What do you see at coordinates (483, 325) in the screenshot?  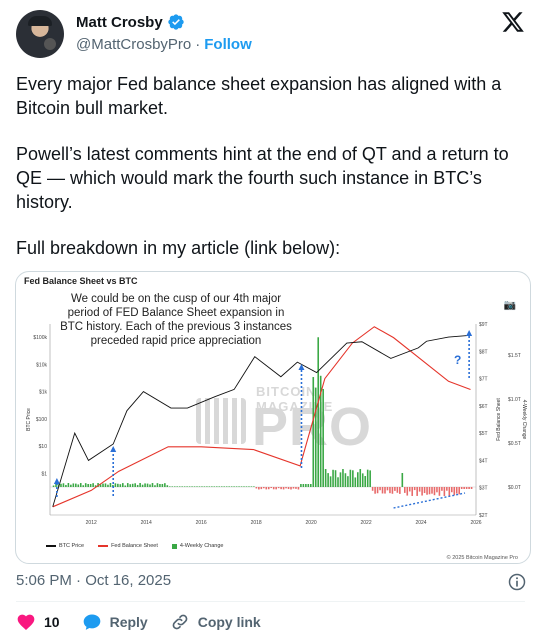 I see `y-right-tick-label: $9T` at bounding box center [483, 325].